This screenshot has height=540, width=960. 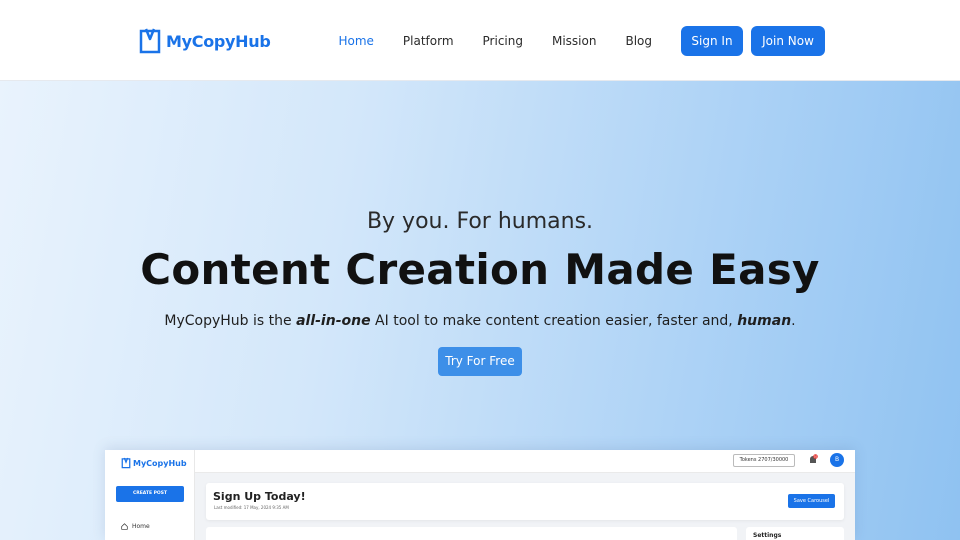 I want to click on notification-icon: 10, so click(x=814, y=458).